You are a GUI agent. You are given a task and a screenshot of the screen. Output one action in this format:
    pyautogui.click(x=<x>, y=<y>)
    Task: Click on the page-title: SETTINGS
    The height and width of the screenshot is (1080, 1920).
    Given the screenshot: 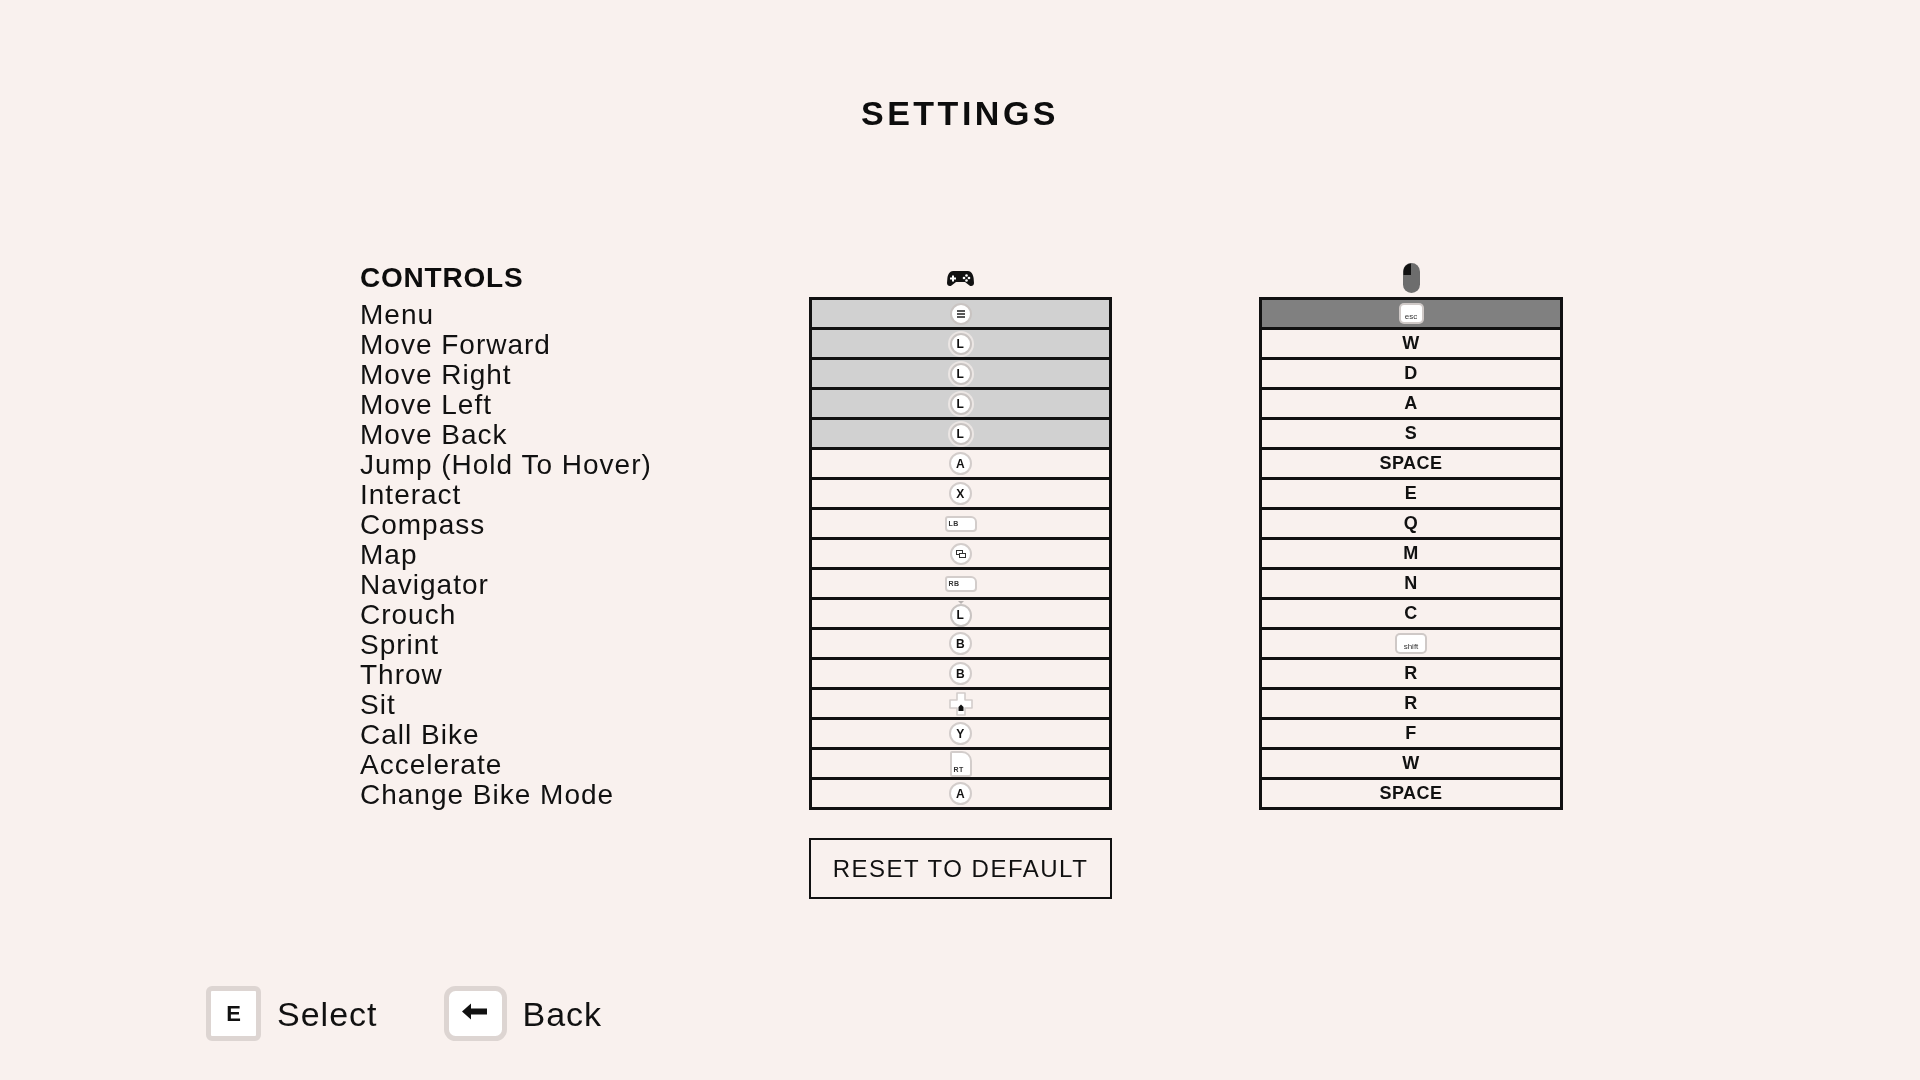 What is the action you would take?
    pyautogui.click(x=960, y=113)
    